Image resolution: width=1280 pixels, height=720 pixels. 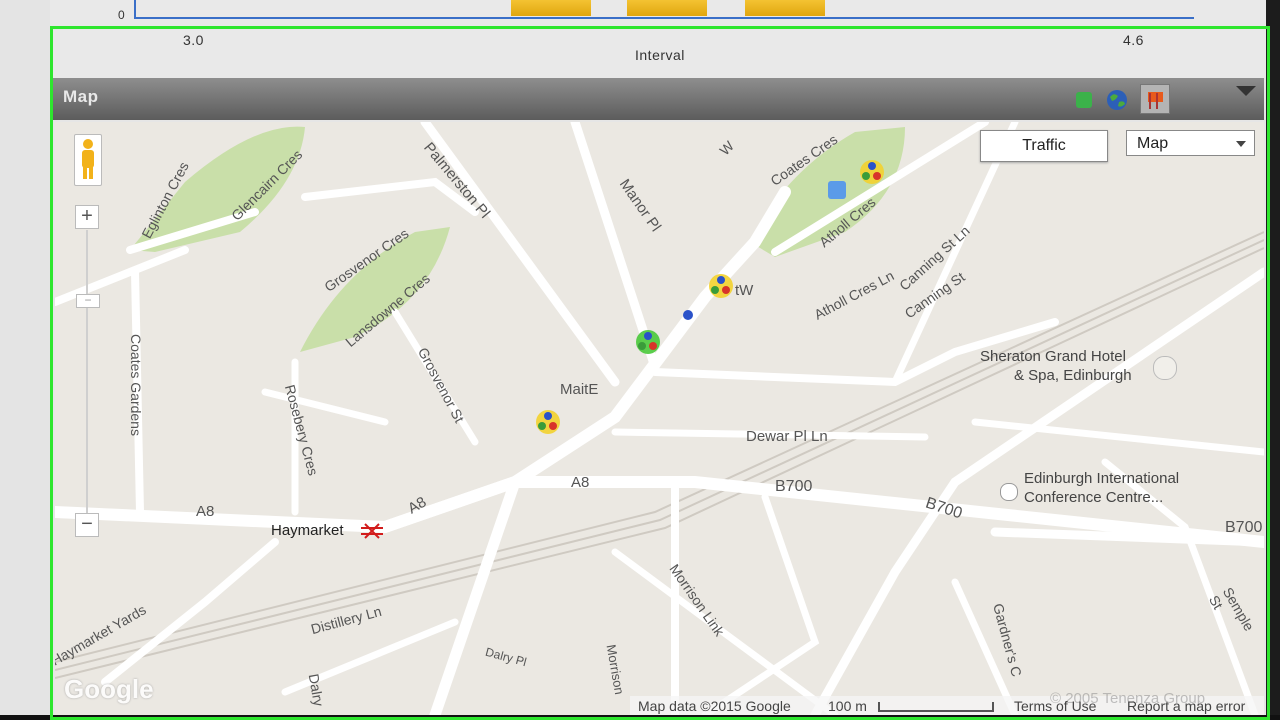 What do you see at coordinates (87, 372) in the screenshot?
I see `zoom-slider-track` at bounding box center [87, 372].